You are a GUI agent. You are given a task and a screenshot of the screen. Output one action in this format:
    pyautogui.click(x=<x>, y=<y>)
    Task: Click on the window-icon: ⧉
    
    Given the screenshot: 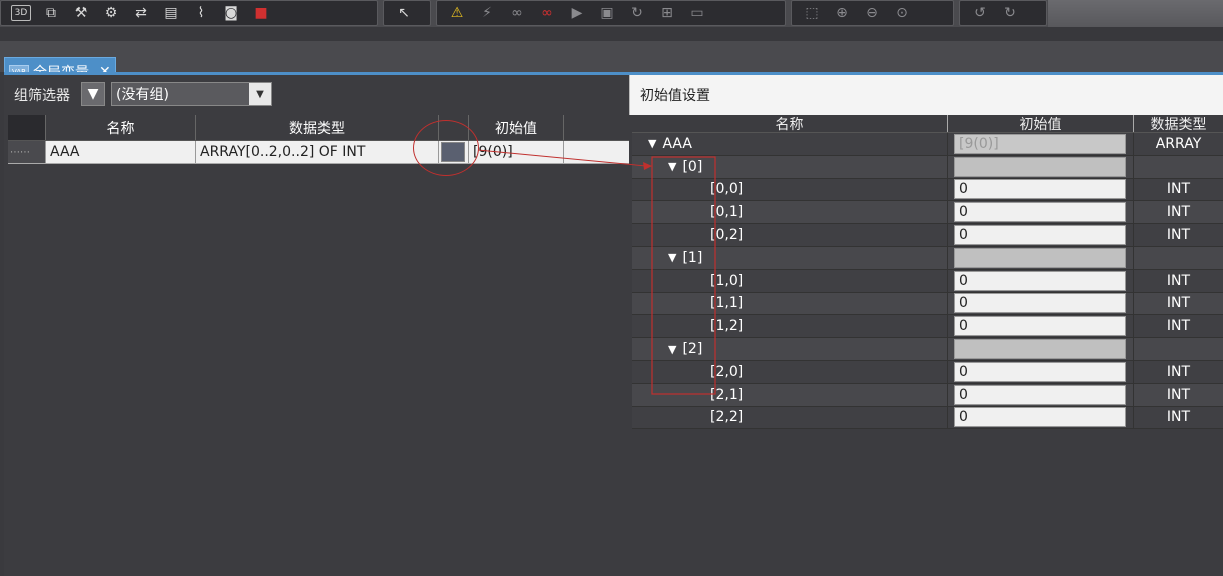 What is the action you would take?
    pyautogui.click(x=51, y=13)
    